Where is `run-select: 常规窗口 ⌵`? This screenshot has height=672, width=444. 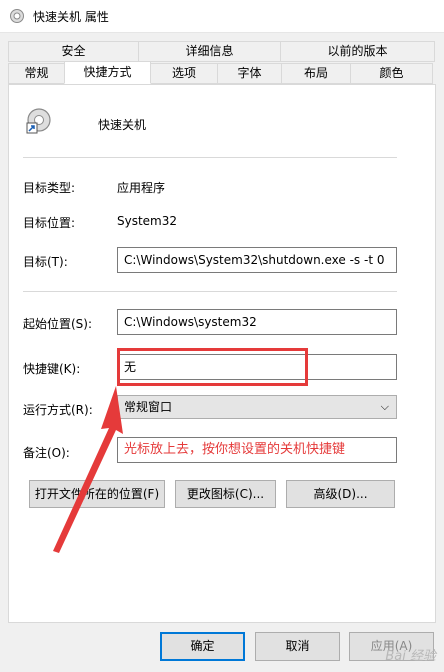 run-select: 常规窗口 ⌵ is located at coordinates (257, 407).